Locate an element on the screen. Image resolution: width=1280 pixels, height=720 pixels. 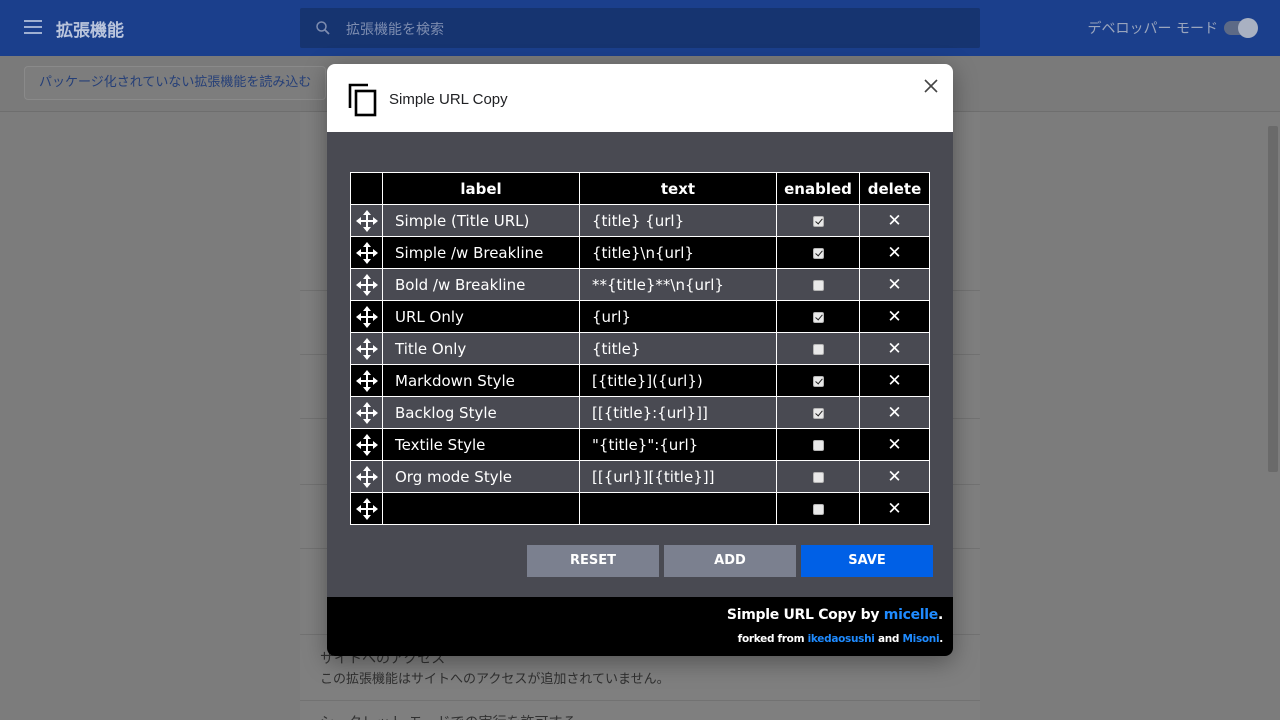
row-text is located at coordinates (678, 508).